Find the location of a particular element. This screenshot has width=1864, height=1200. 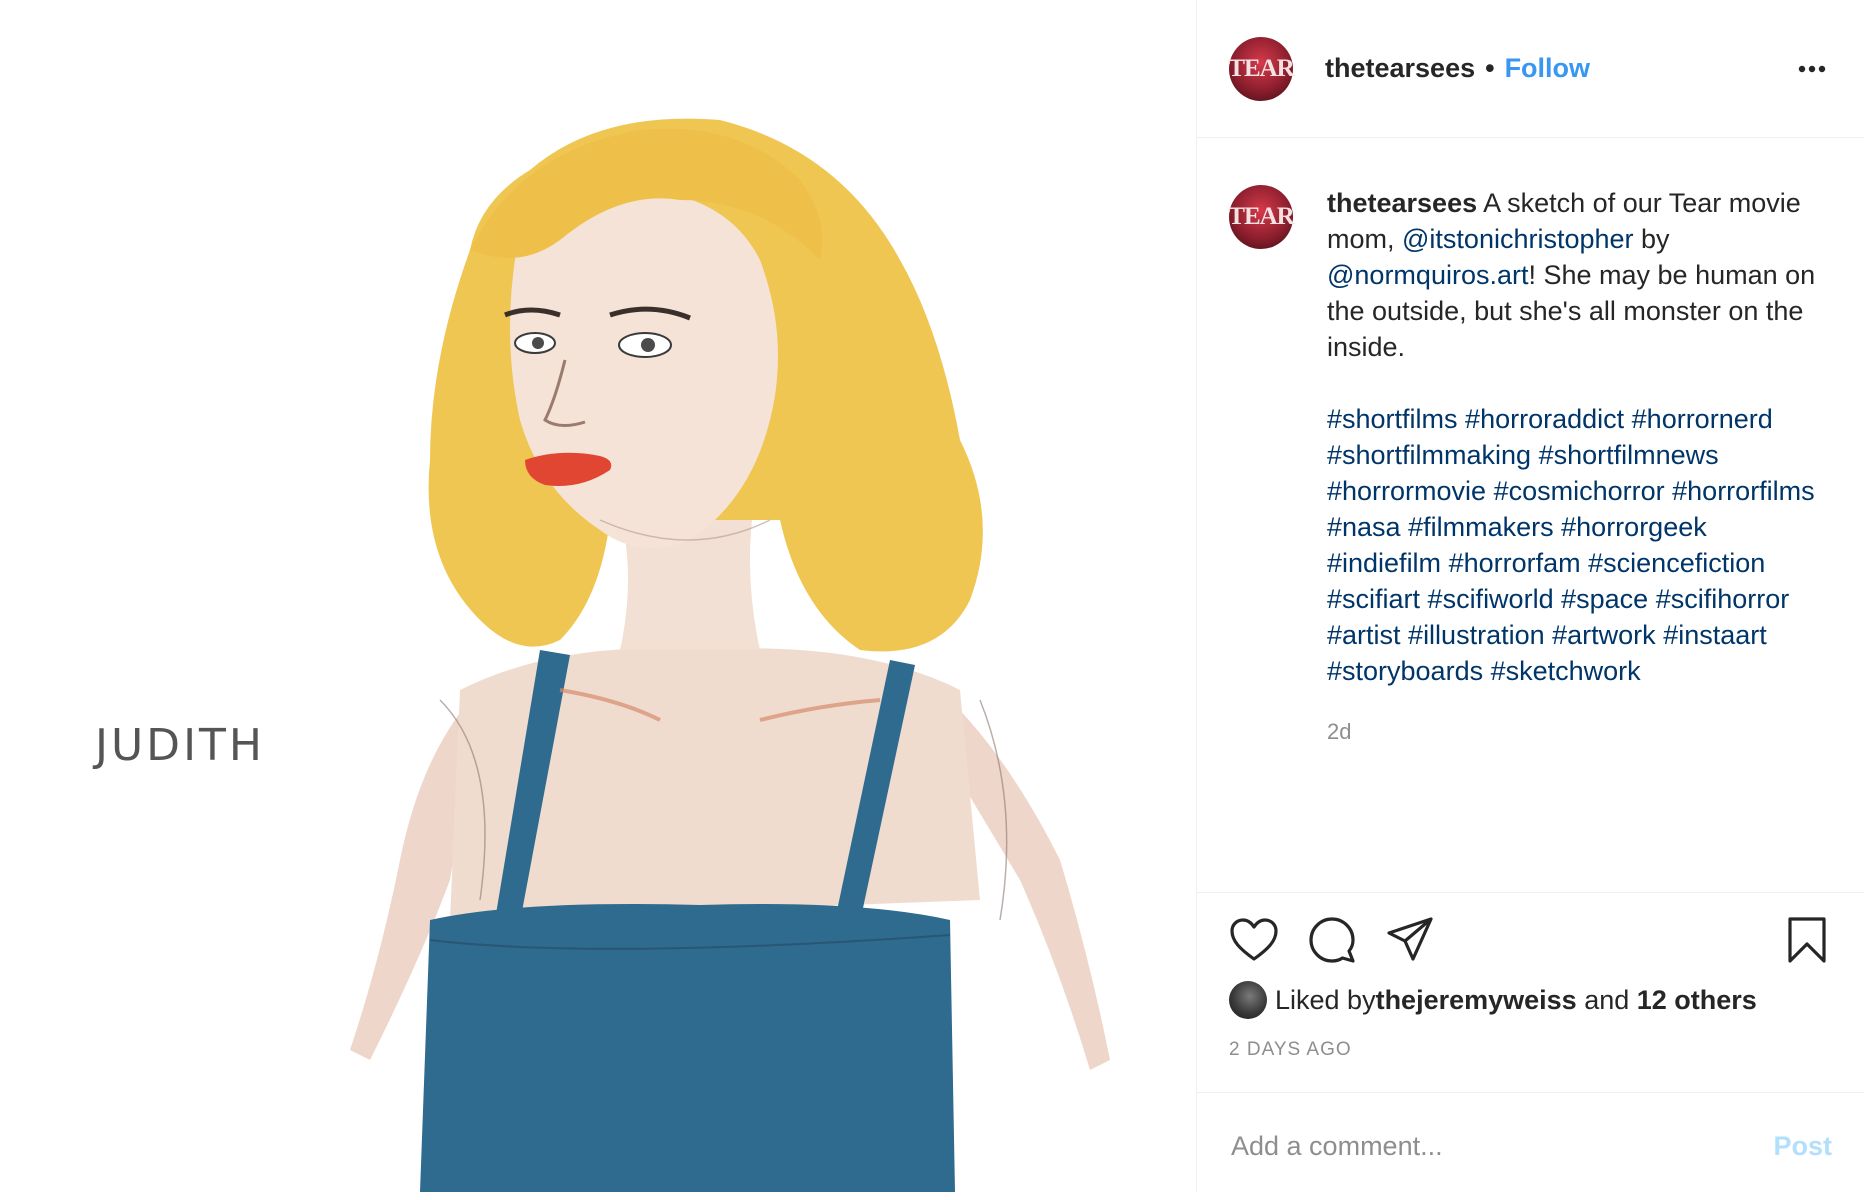

hashtag-link: #horrormovie is located at coordinates (1406, 491).